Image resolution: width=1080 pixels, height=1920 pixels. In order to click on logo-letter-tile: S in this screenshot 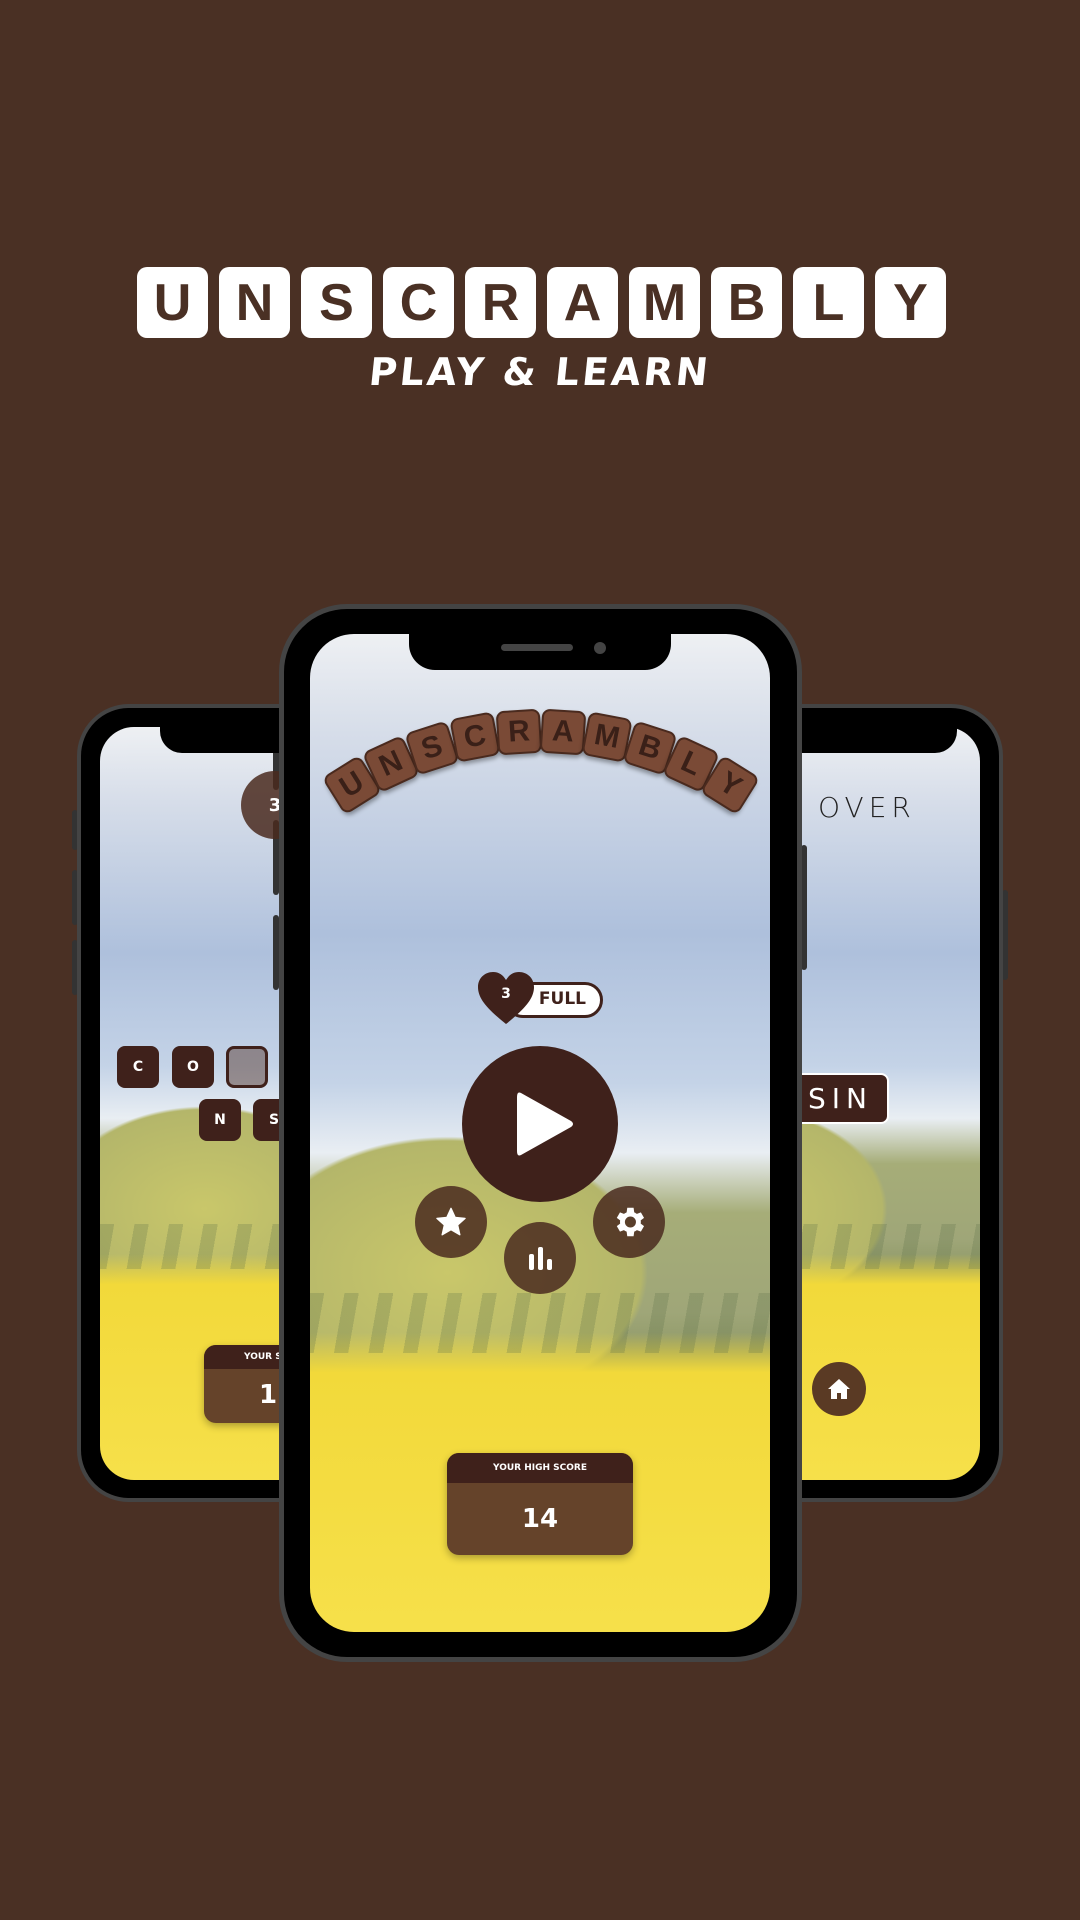, I will do `click(336, 302)`.